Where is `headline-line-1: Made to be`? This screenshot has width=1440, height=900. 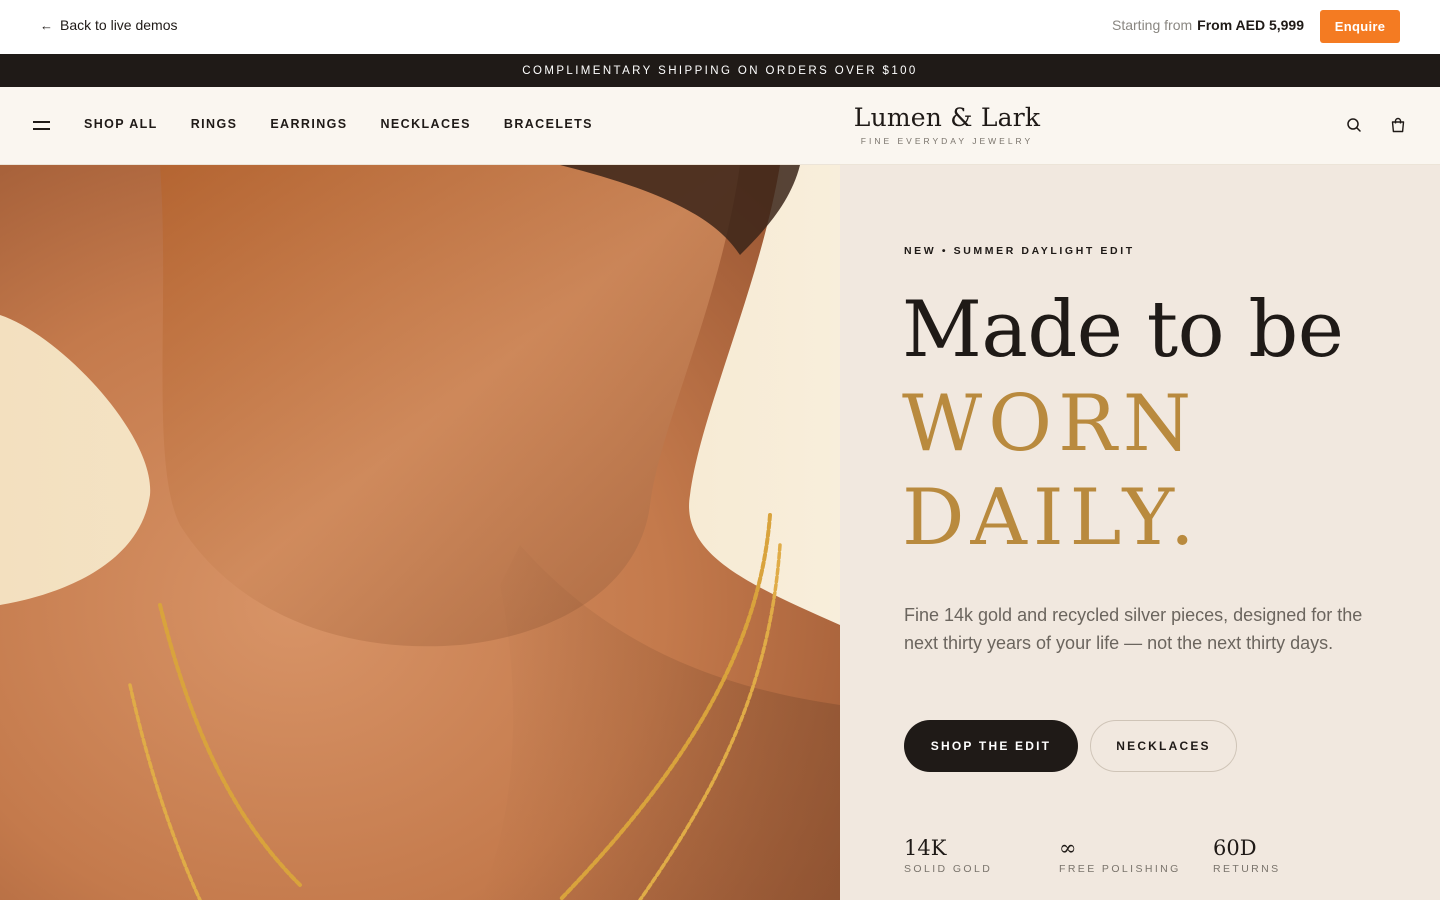 headline-line-1: Made to be is located at coordinates (1123, 330).